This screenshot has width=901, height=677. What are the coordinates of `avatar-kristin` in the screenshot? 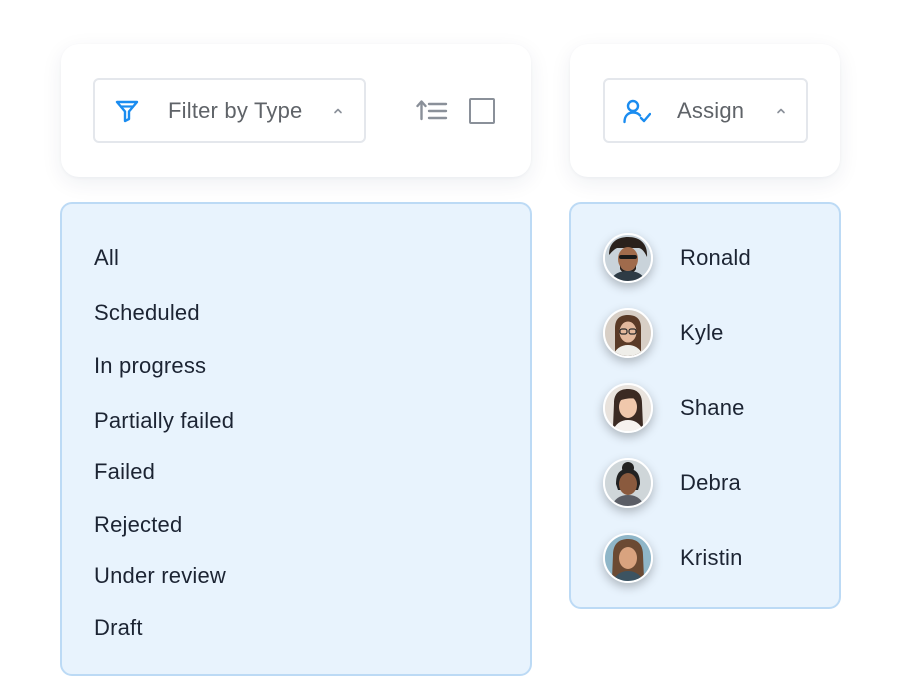 It's located at (628, 558).